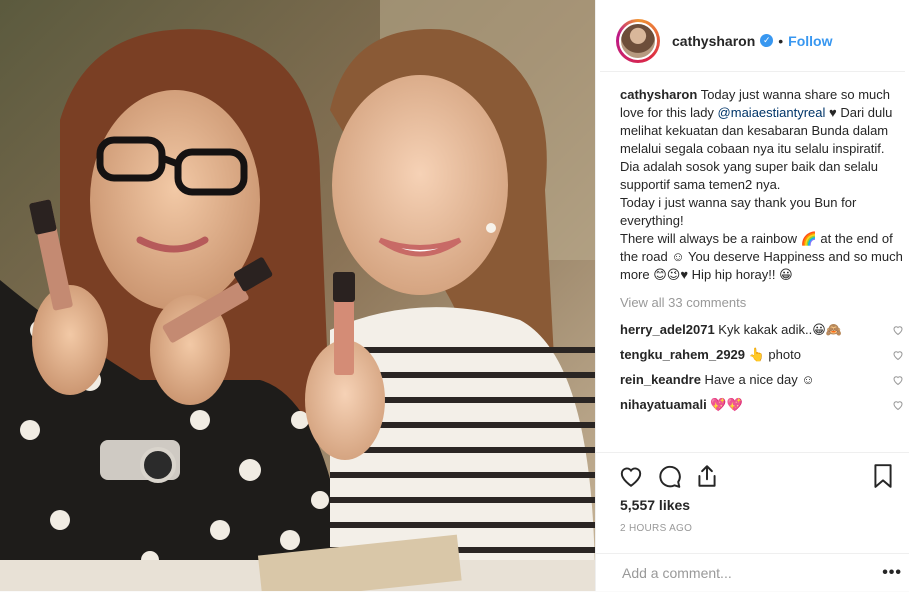 This screenshot has width=909, height=592. I want to click on view-all-comments-link: View all 33 comments, so click(762, 303).